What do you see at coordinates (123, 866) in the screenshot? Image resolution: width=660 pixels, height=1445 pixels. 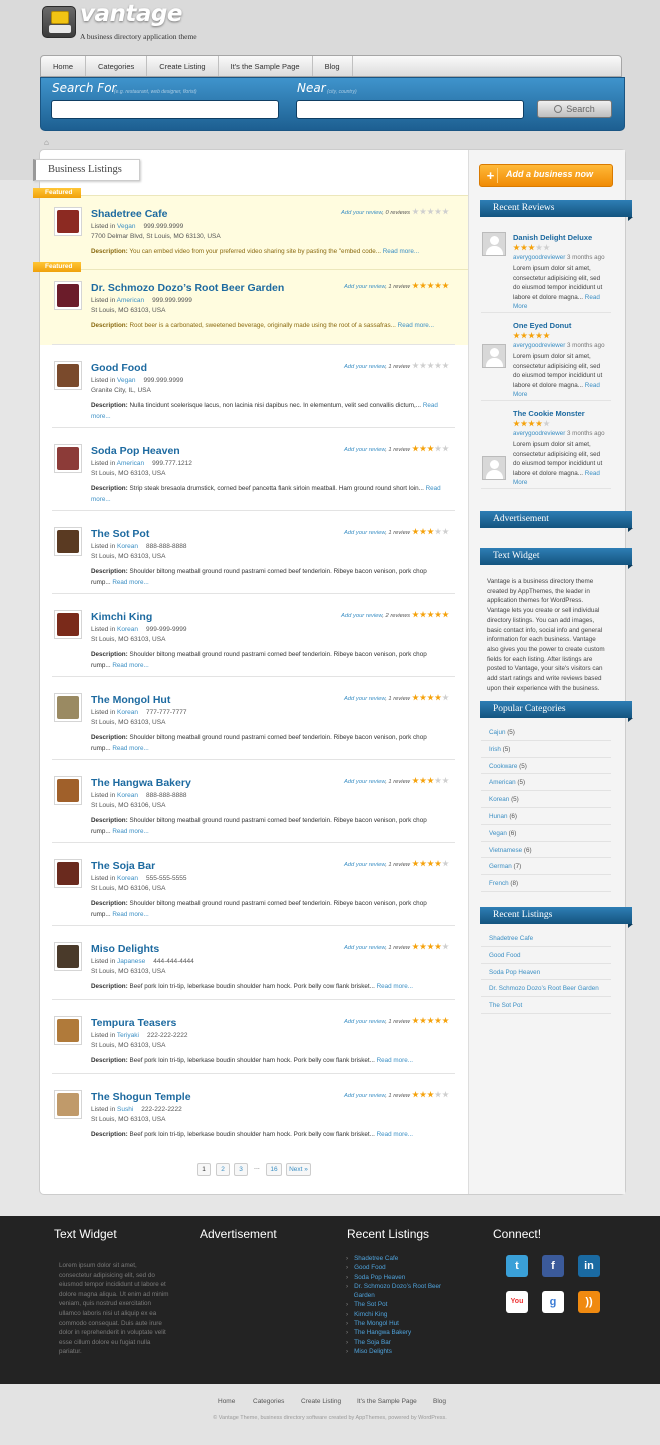 I see `listing-title: The Soja Bar` at bounding box center [123, 866].